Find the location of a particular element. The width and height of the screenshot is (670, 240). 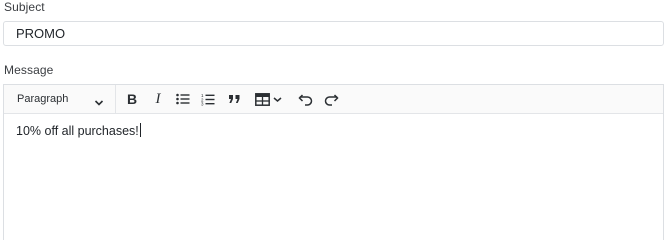

undo-icon is located at coordinates (304, 99).